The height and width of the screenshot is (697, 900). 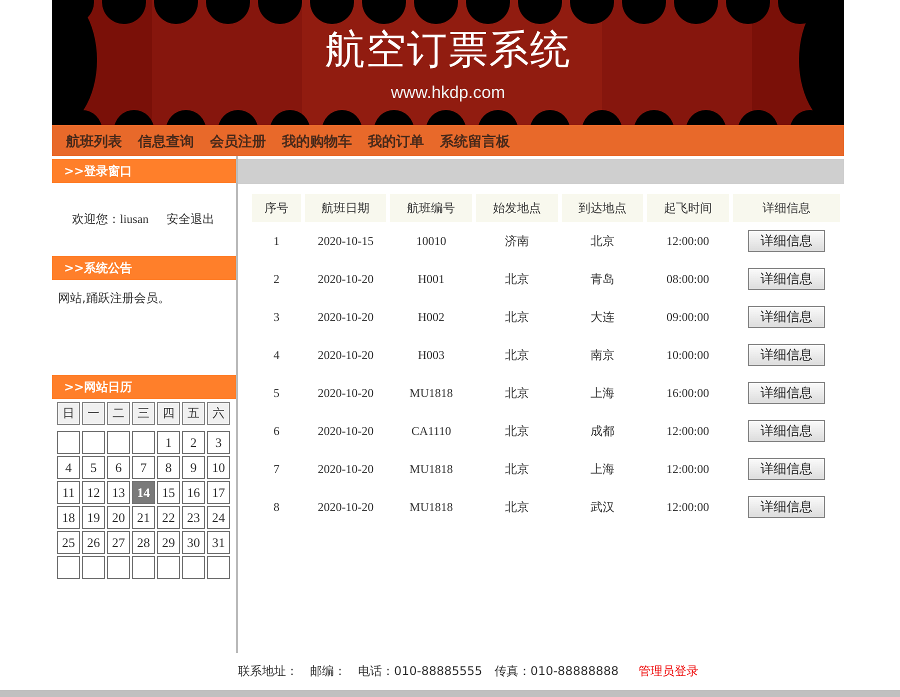 What do you see at coordinates (168, 442) in the screenshot?
I see `day-cell: 1` at bounding box center [168, 442].